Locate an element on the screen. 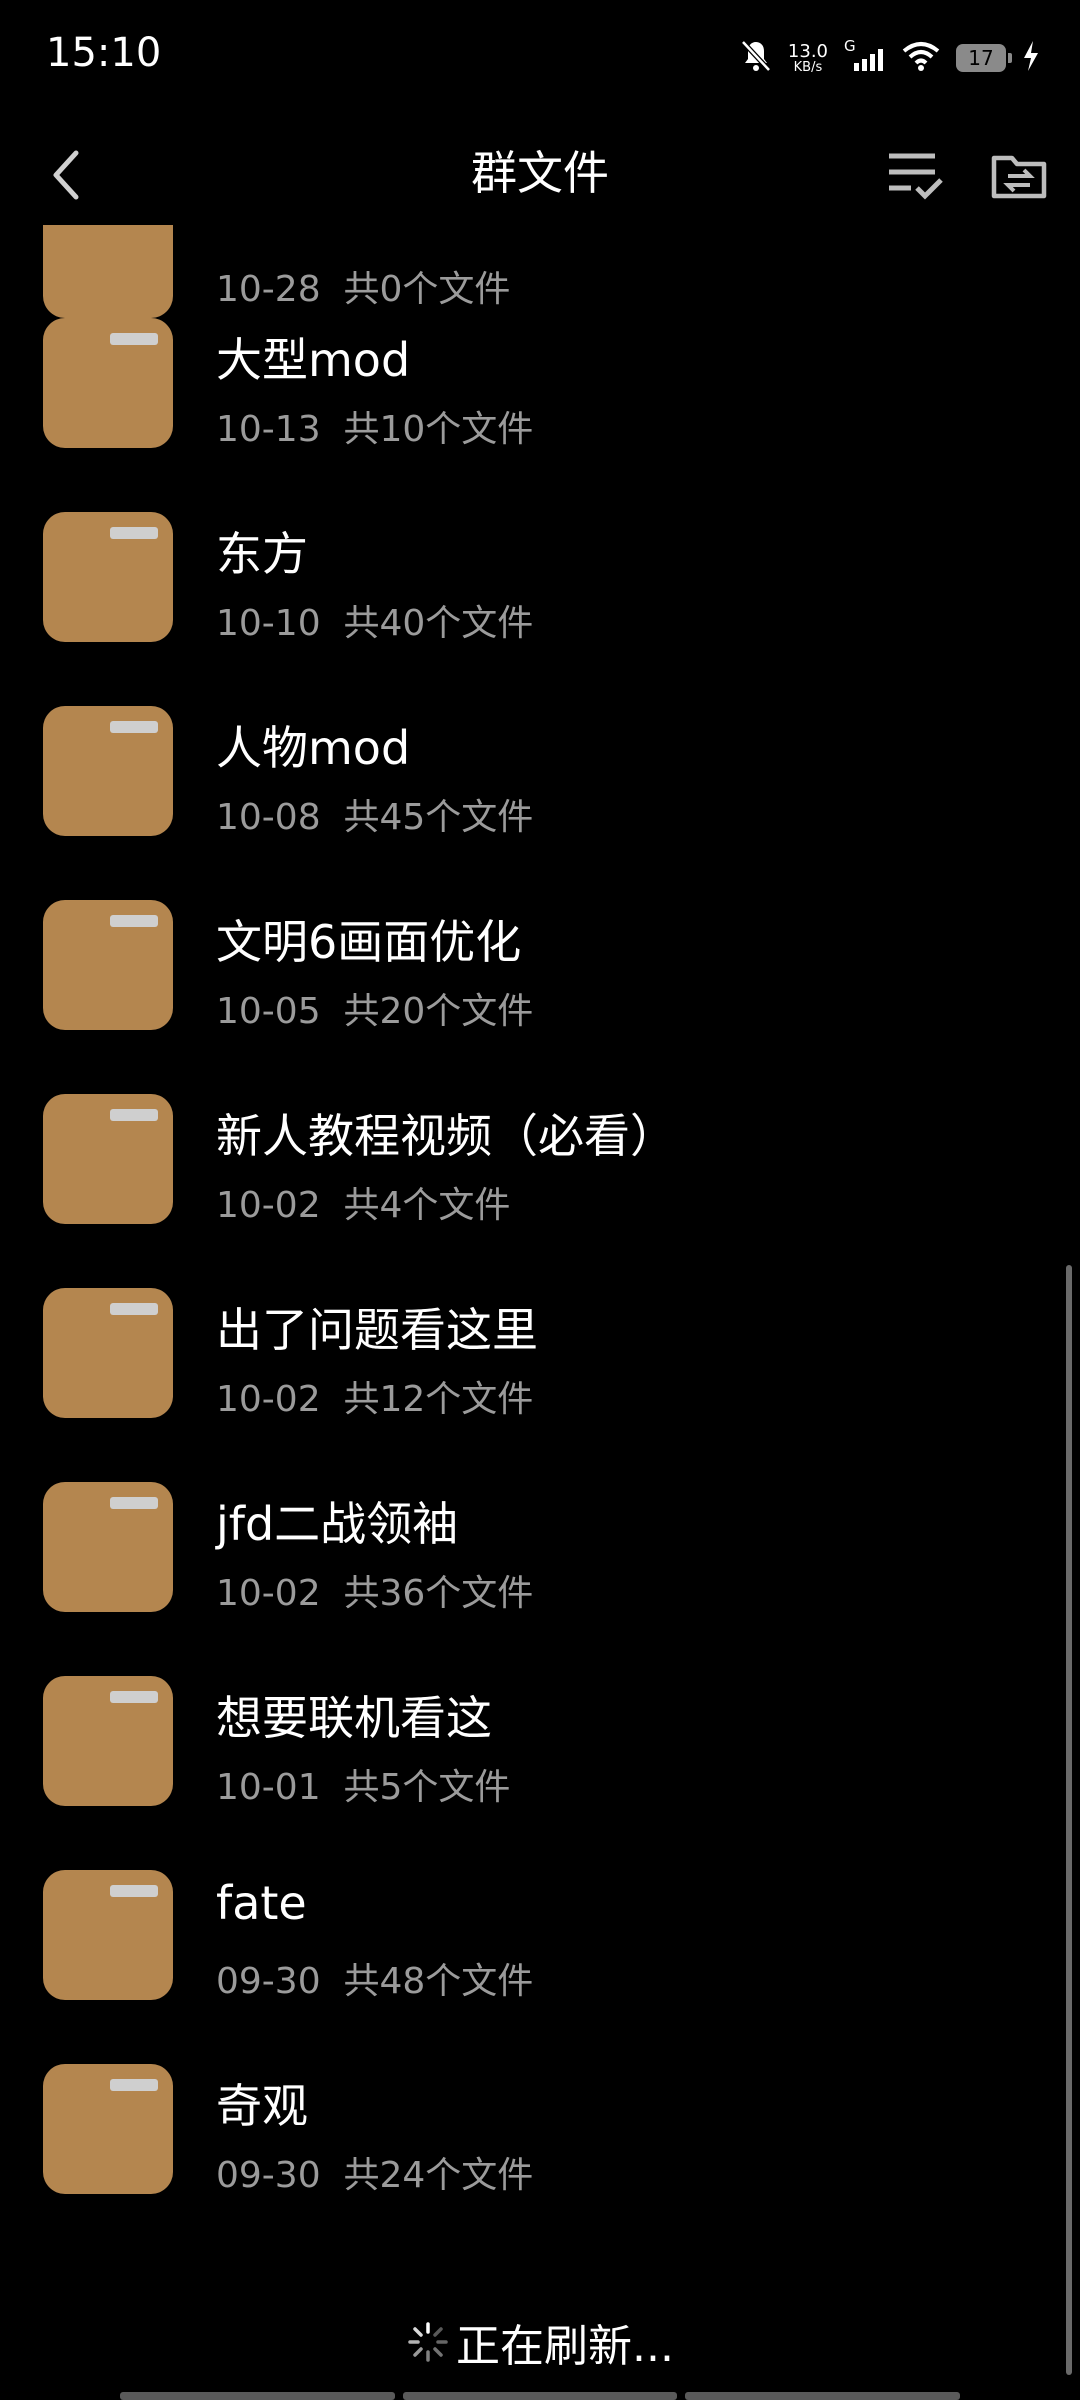 The image size is (1080, 2400). folder-meta: 10-08 共45个文件 is located at coordinates (374, 814).